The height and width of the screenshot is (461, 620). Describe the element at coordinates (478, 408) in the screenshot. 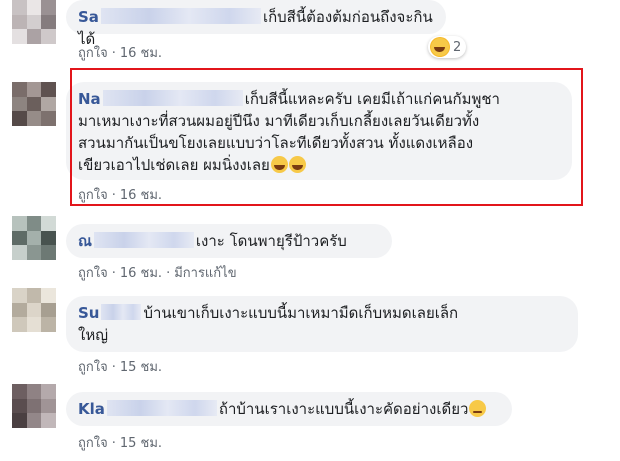

I see `expressionless-emoji-icon` at that location.